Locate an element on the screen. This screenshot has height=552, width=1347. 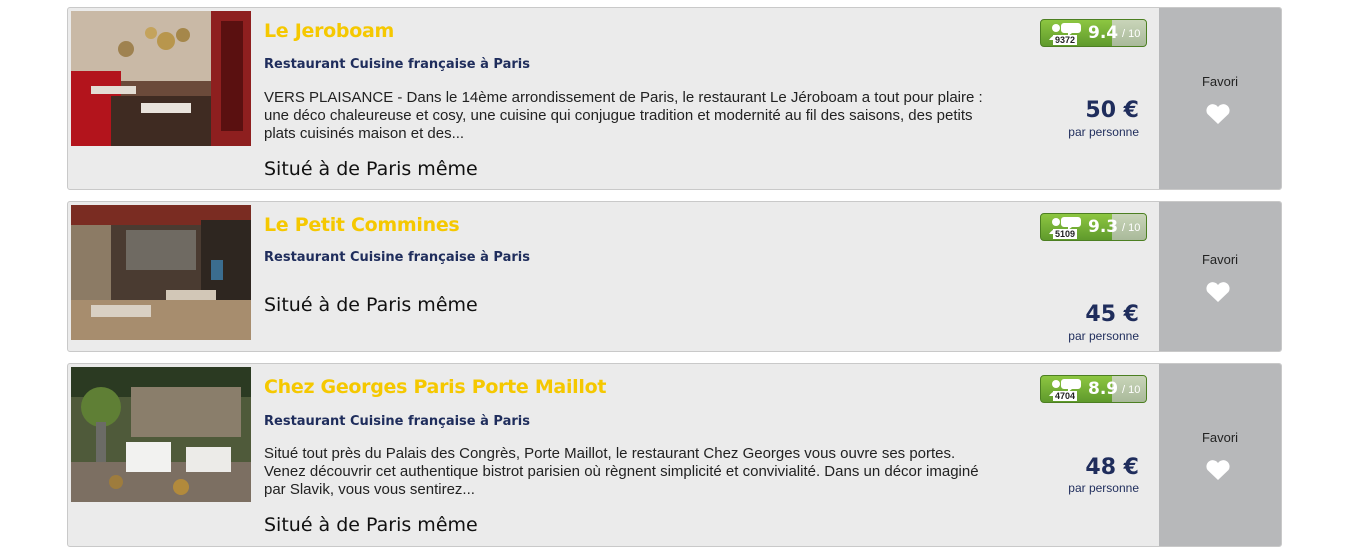
reviews-count: 4704 is located at coordinates (1065, 396).